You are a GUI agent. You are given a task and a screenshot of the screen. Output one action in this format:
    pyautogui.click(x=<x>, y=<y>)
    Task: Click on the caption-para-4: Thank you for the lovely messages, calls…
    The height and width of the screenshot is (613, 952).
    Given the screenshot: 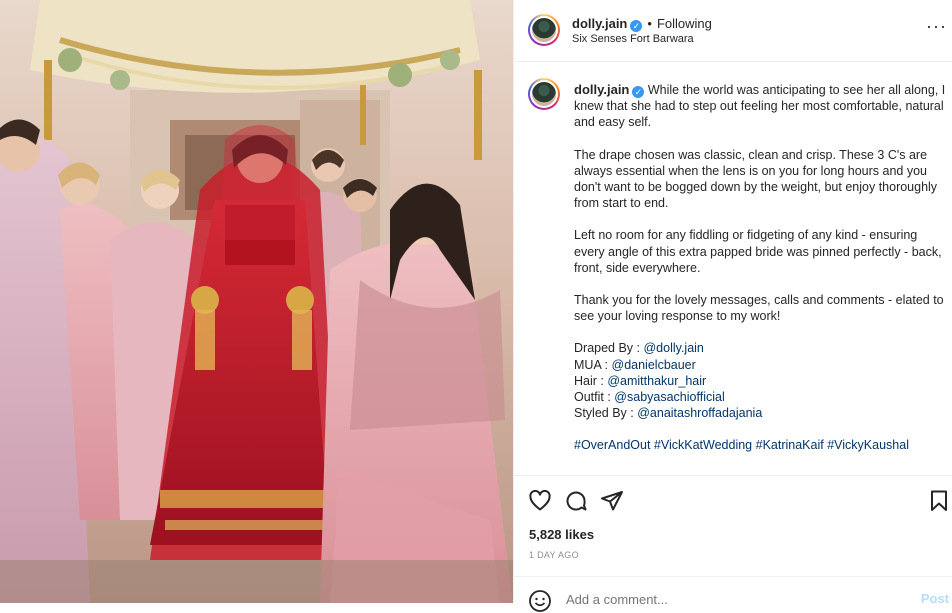 What is the action you would take?
    pyautogui.click(x=759, y=308)
    